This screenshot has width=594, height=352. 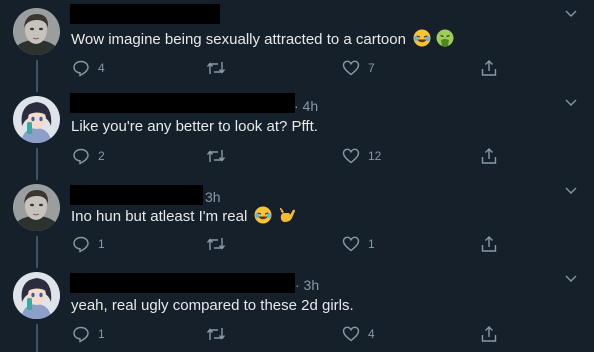 I want to click on tweet-timestamp: · 4h, so click(x=306, y=106).